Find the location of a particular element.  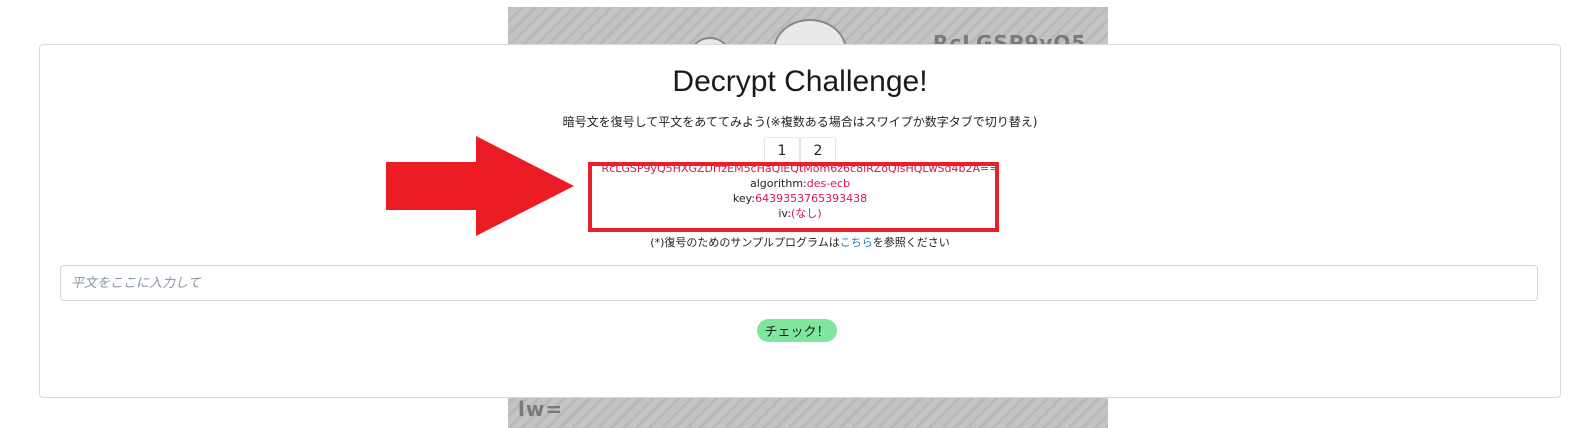

plaintext-input is located at coordinates (799, 283).